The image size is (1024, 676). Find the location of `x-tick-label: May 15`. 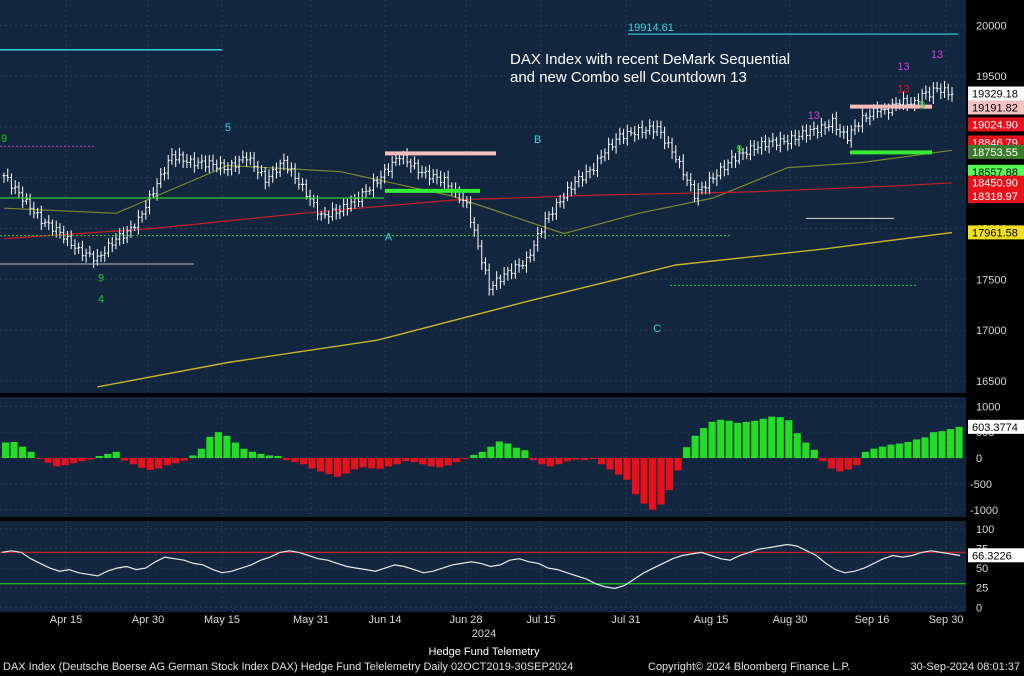

x-tick-label: May 15 is located at coordinates (222, 620).